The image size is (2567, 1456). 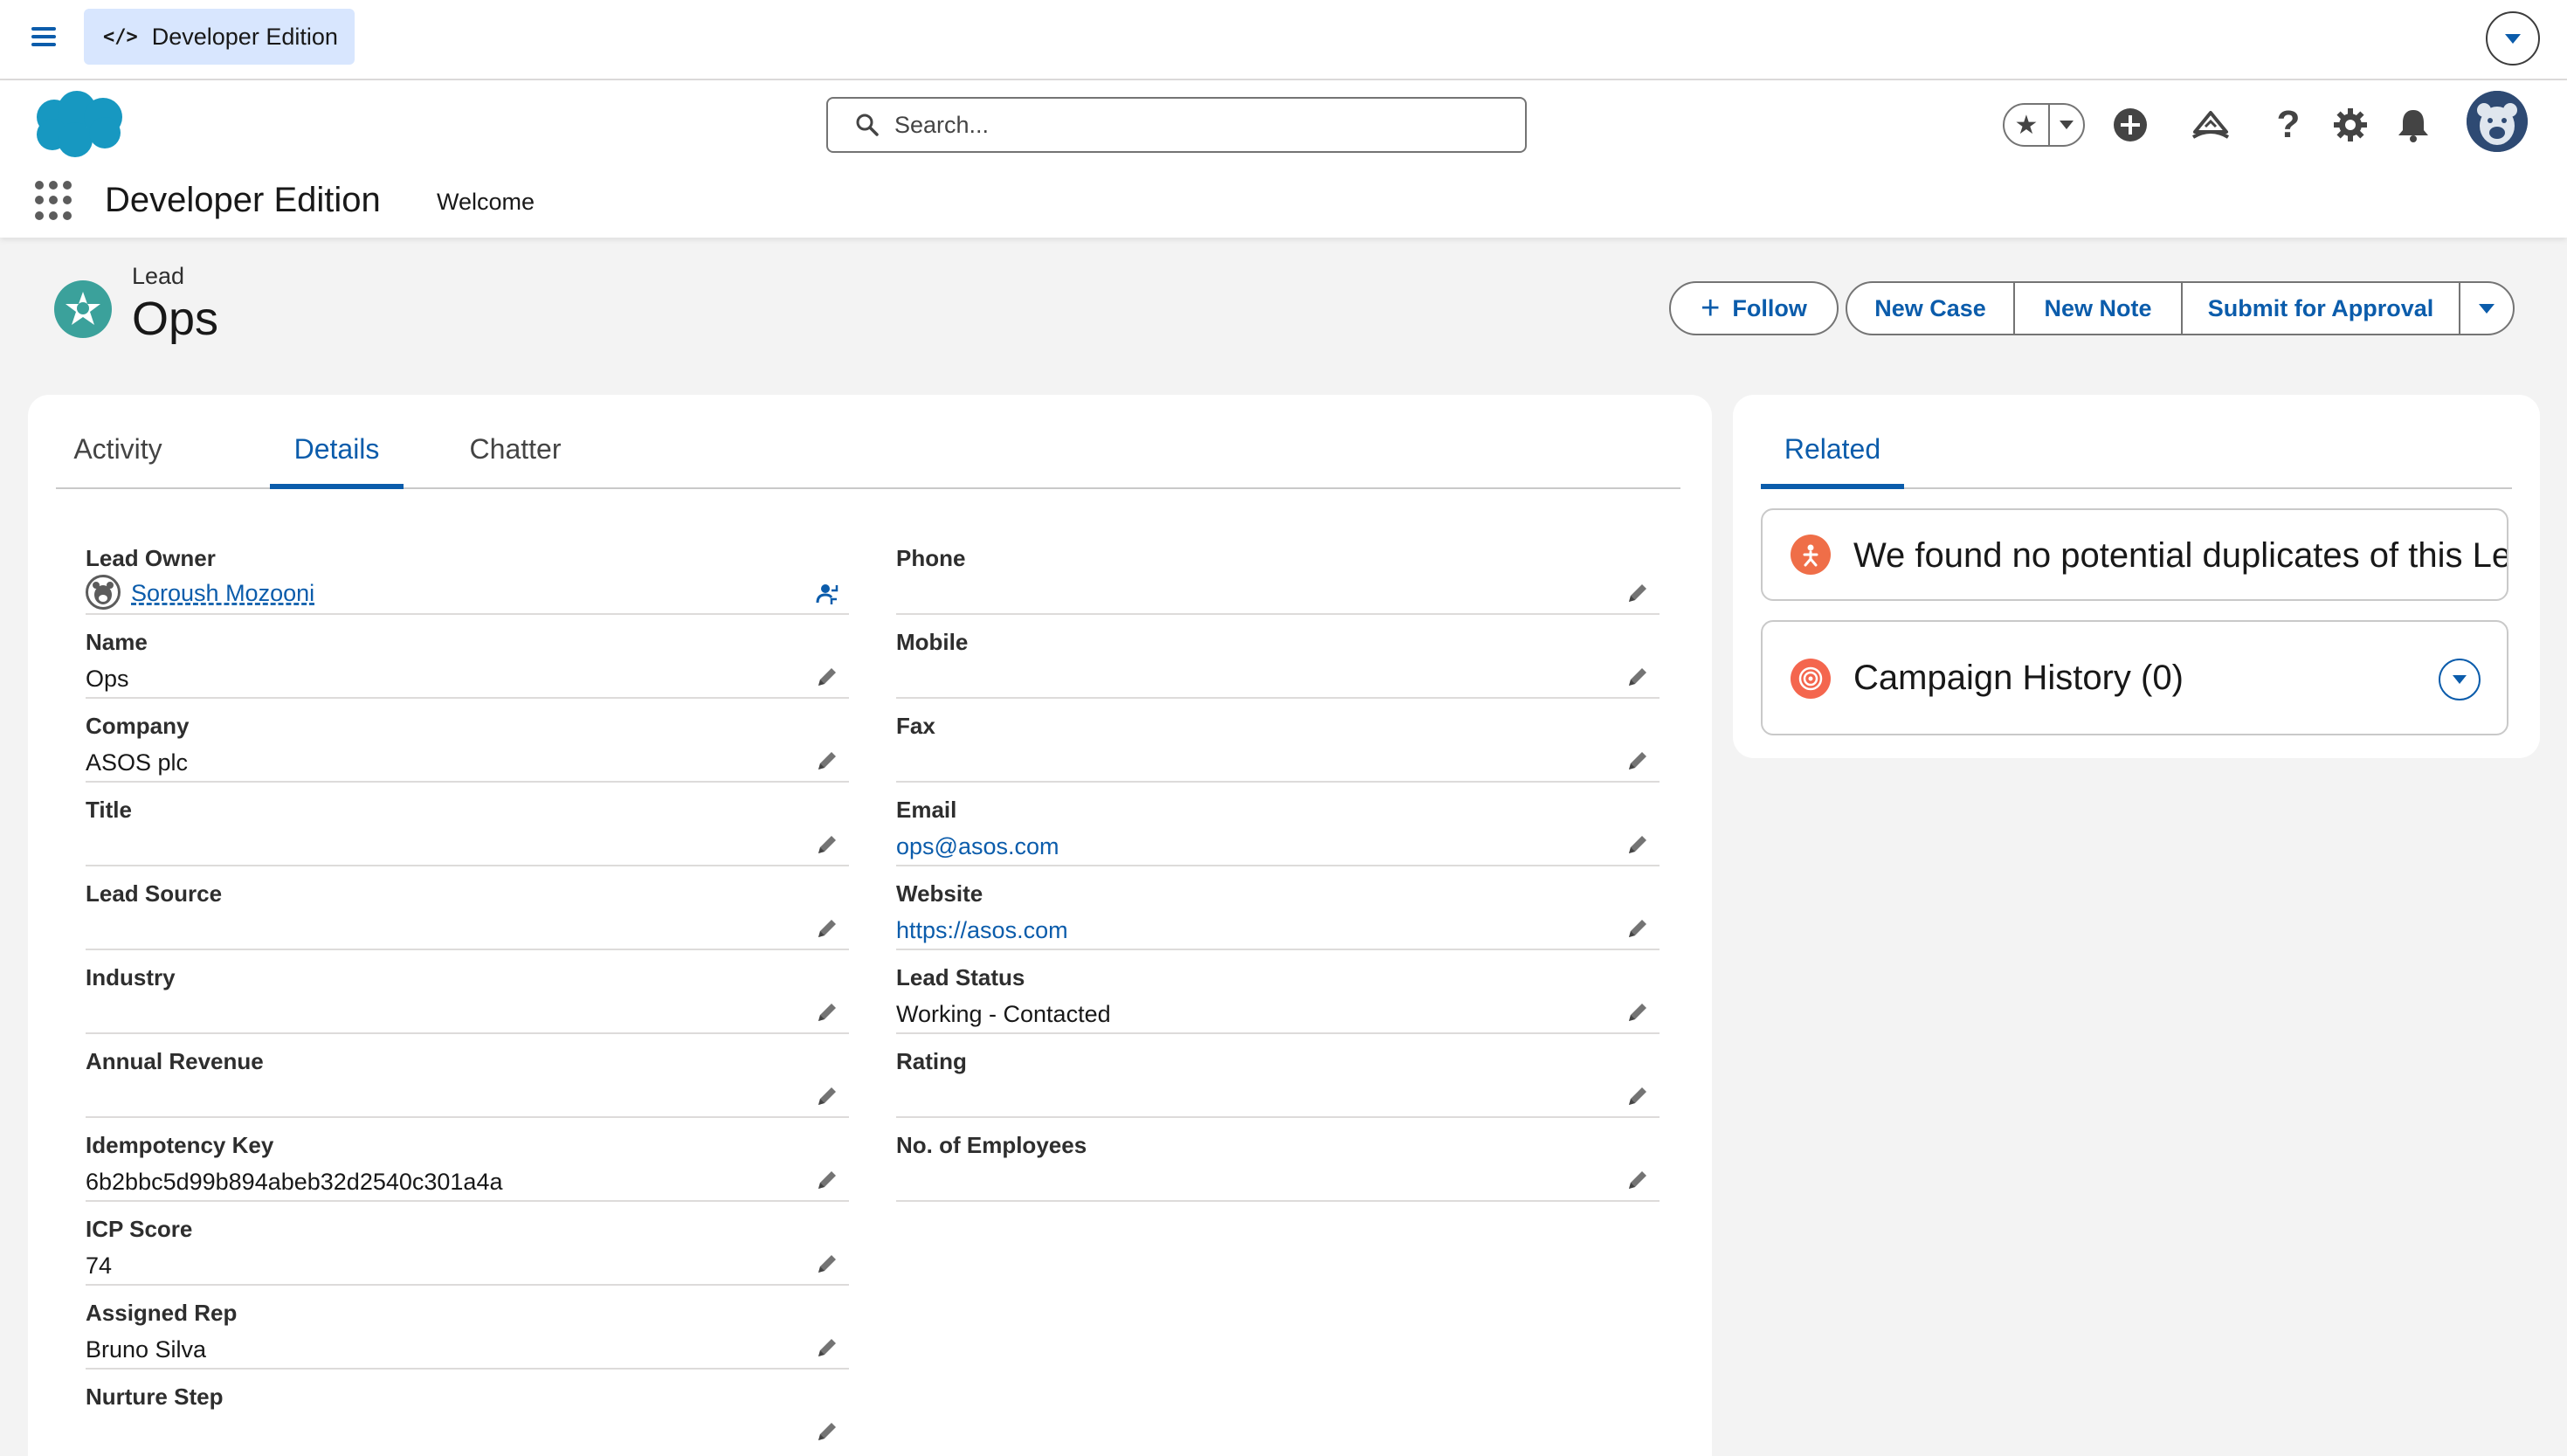 I want to click on tab-details: Details, so click(x=337, y=461).